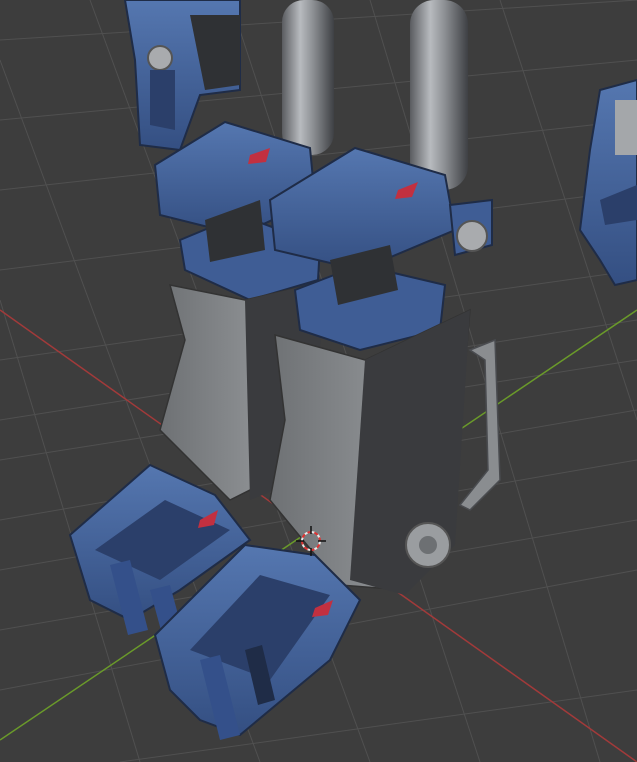 This screenshot has width=637, height=762. What do you see at coordinates (607, 182) in the screenshot?
I see `right-edge-part` at bounding box center [607, 182].